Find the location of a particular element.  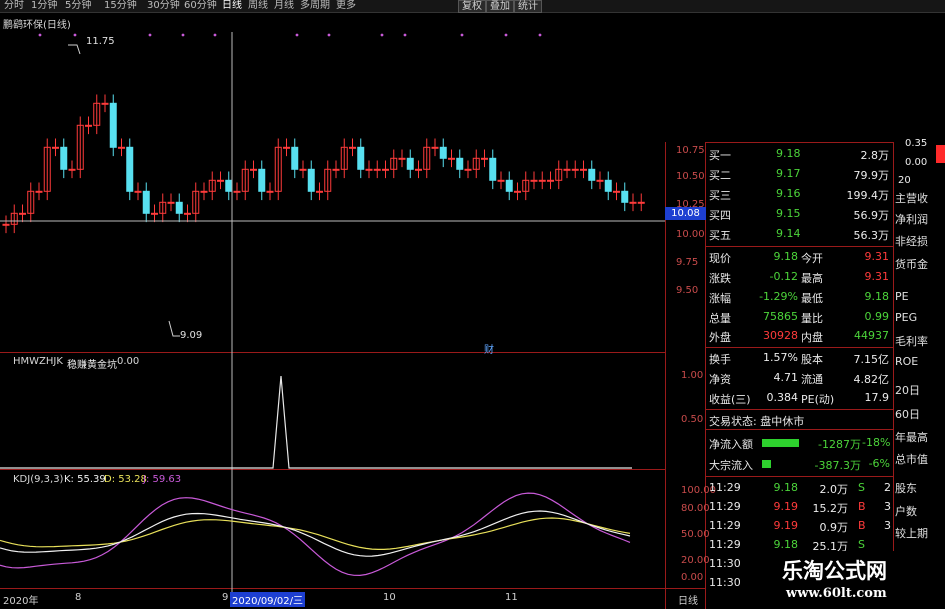

block-inflow-pct: -6% is located at coordinates (879, 463).